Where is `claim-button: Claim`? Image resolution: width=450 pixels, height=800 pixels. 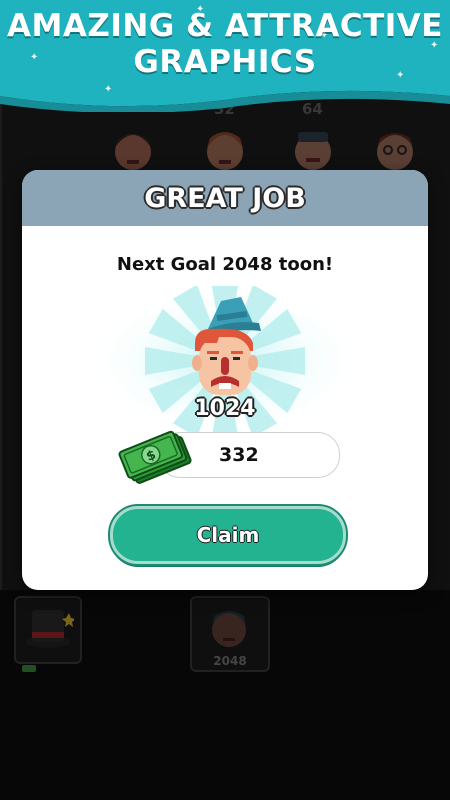
claim-button: Claim is located at coordinates (228, 535).